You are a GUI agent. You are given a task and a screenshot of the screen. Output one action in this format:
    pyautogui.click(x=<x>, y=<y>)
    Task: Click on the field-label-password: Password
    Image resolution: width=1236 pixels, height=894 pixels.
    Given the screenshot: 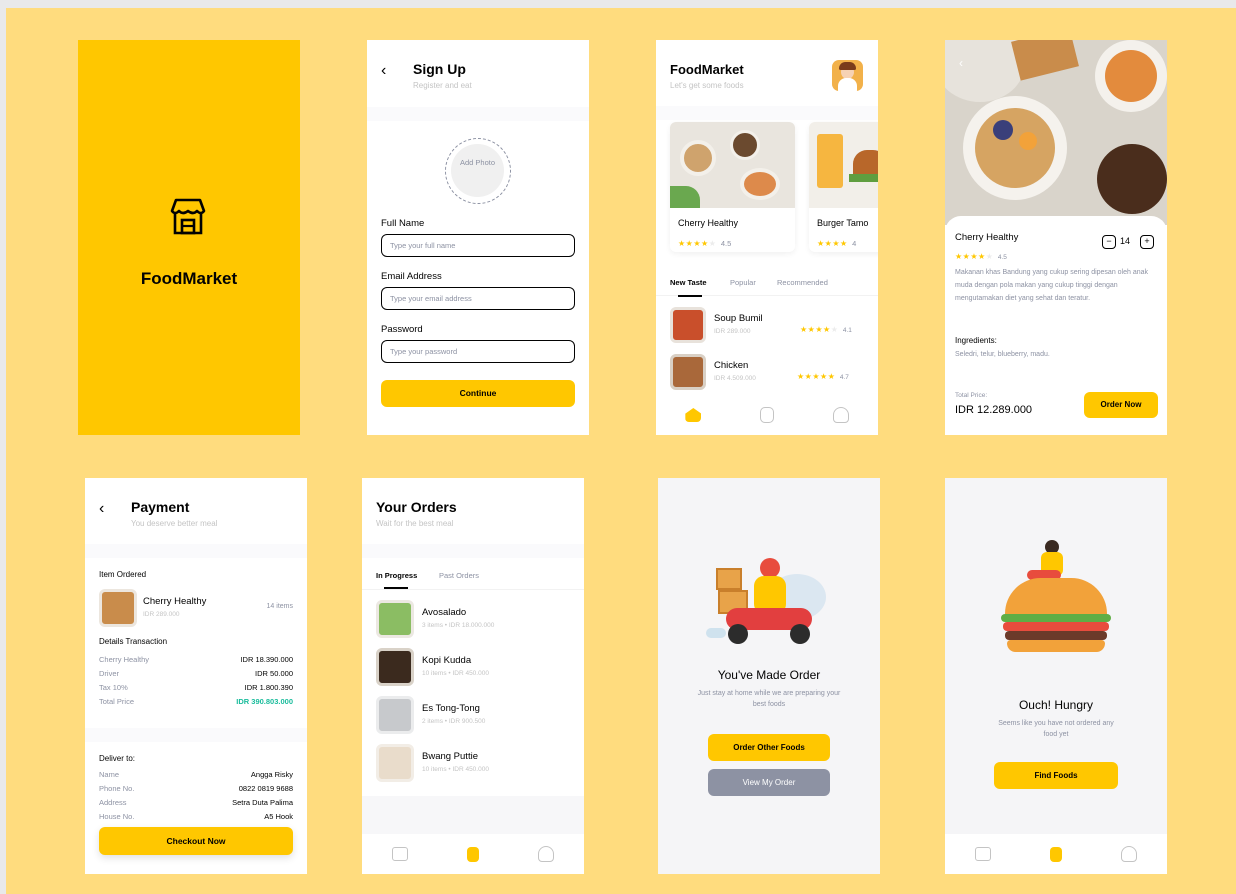 What is the action you would take?
    pyautogui.click(x=402, y=329)
    